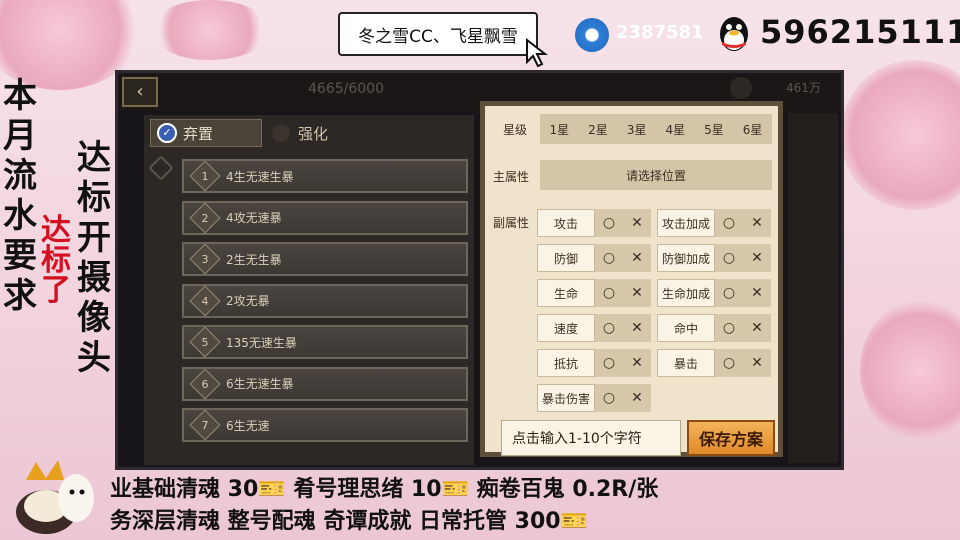 The image size is (960, 540). I want to click on plan-number-badge: 4, so click(205, 300).